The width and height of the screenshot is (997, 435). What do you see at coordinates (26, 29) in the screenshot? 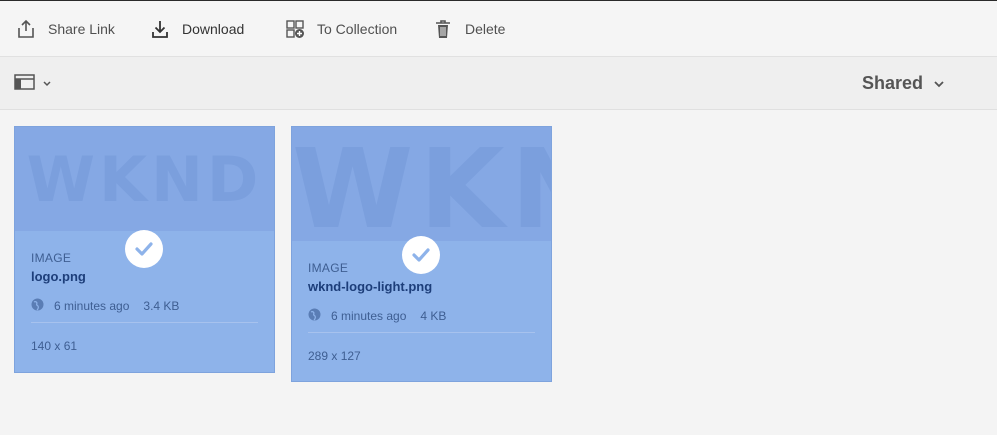
I see `share-icon` at bounding box center [26, 29].